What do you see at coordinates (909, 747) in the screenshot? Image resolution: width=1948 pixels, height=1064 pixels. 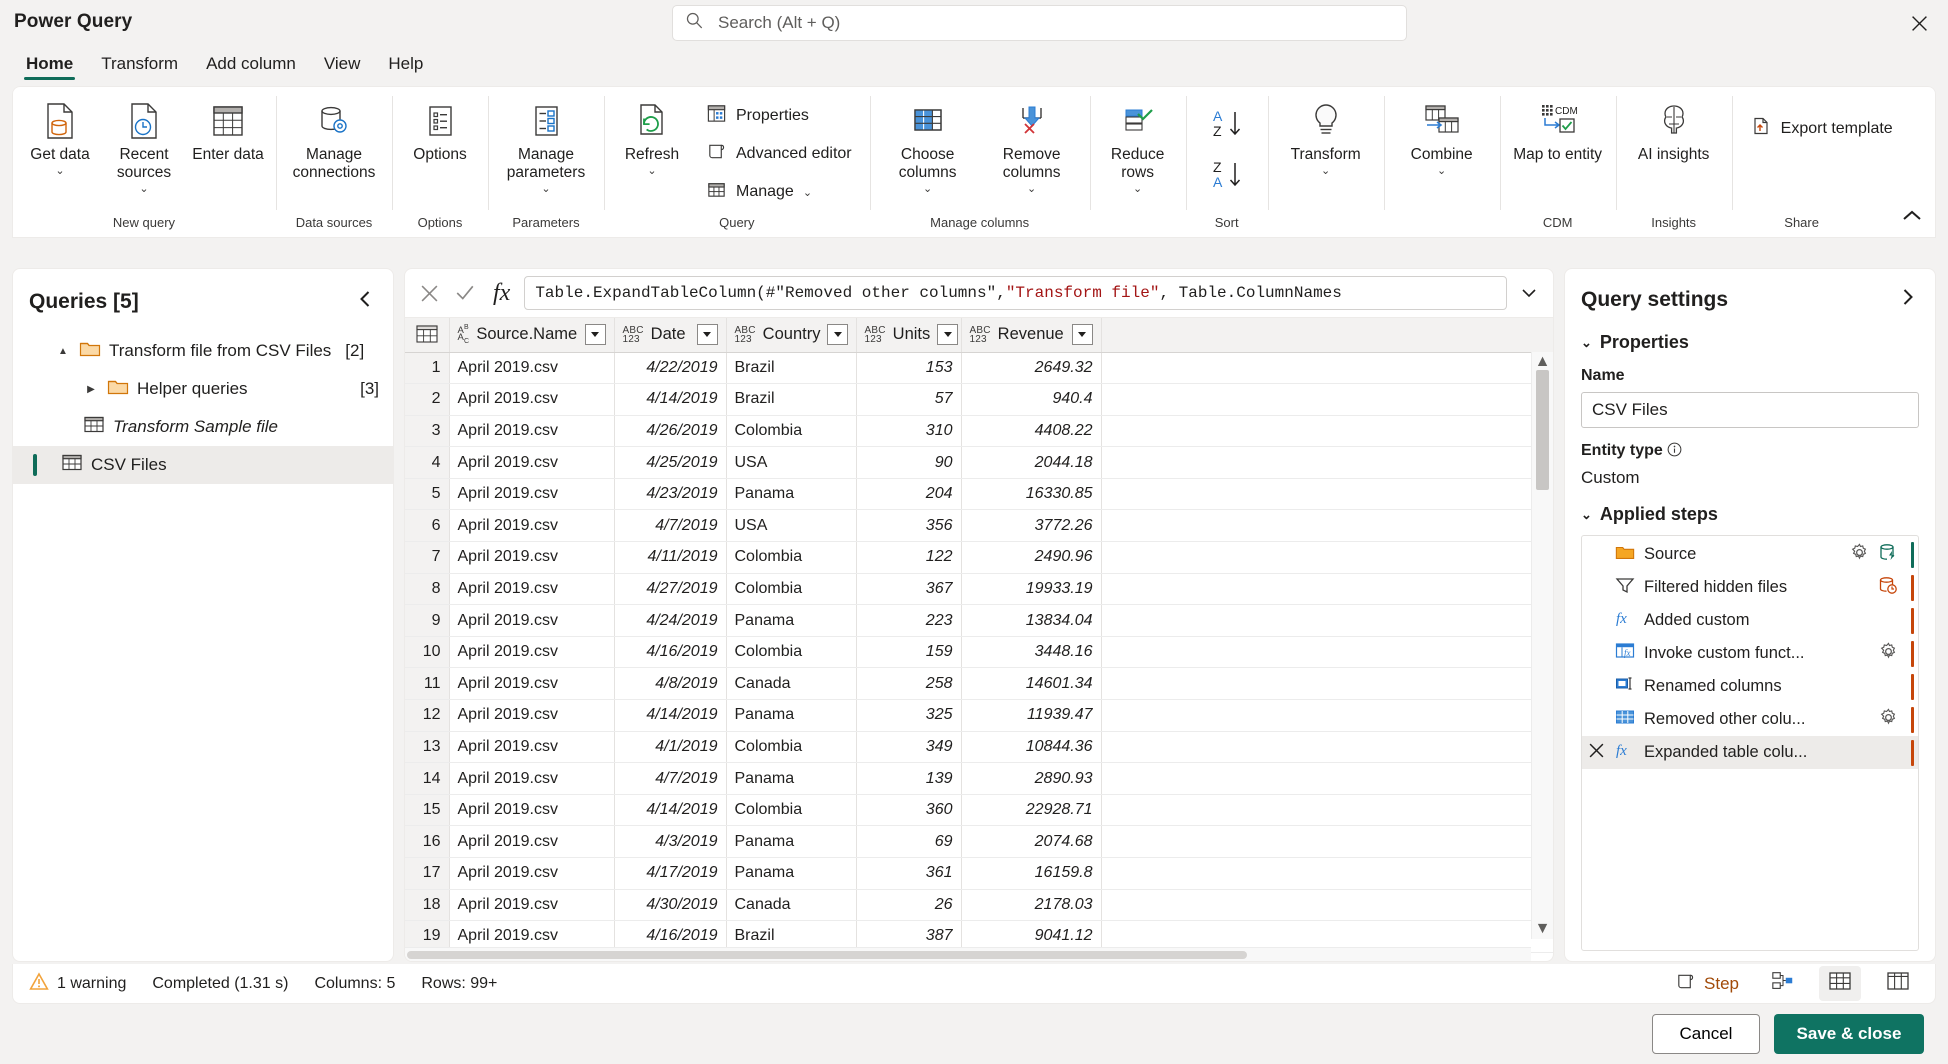 I see `cell-units: 349` at bounding box center [909, 747].